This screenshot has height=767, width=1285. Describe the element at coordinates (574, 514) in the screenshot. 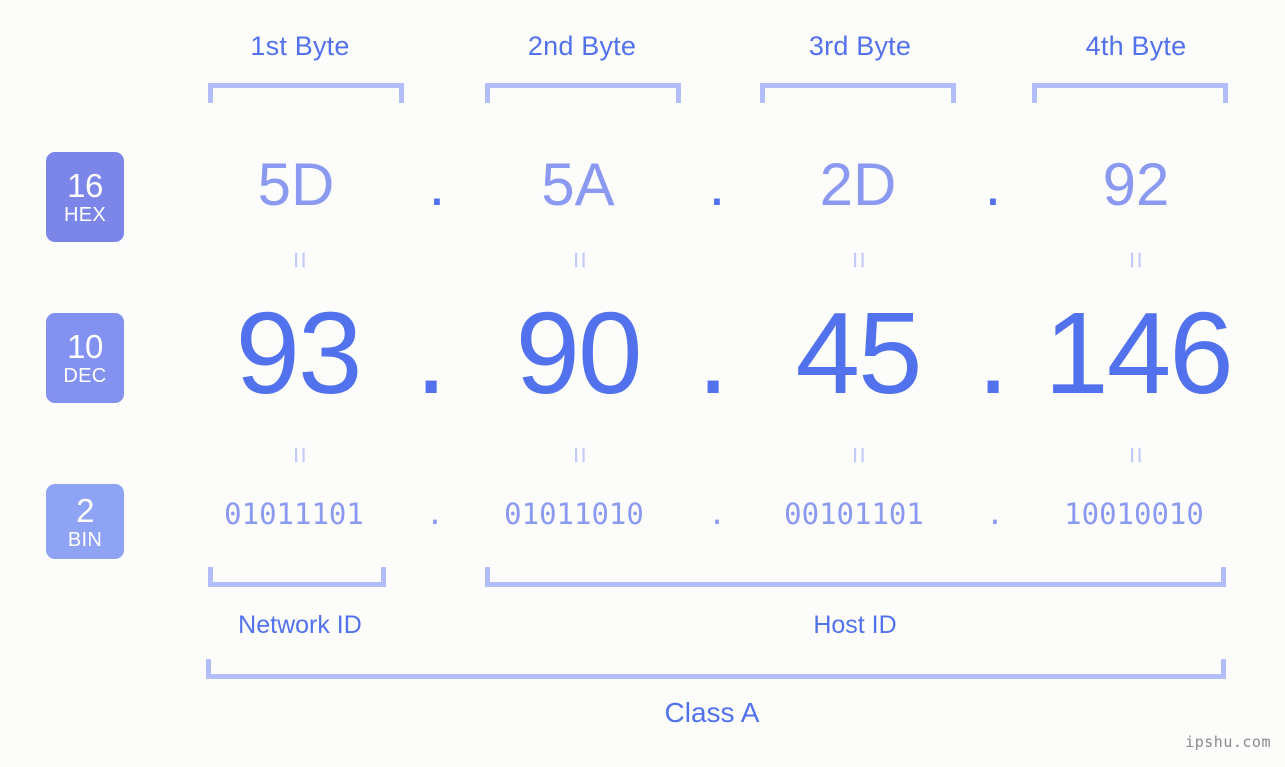

I see `bin-value-2: 01011010` at that location.